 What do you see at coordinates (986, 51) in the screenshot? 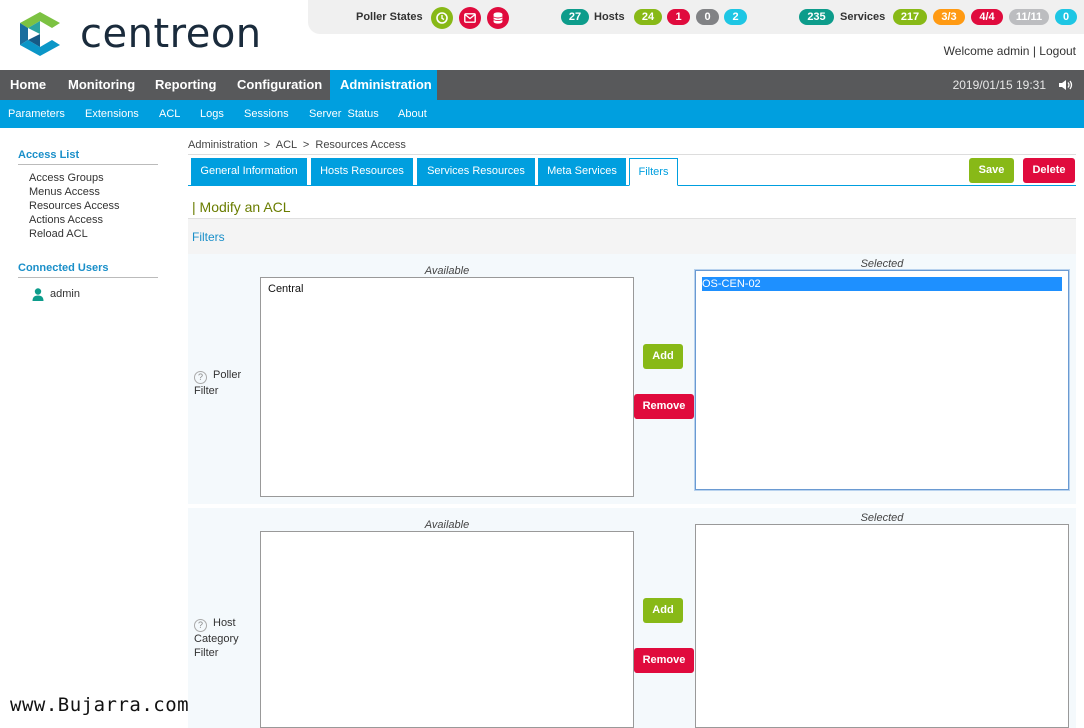
I see `welcome-text: Welcome admin` at bounding box center [986, 51].